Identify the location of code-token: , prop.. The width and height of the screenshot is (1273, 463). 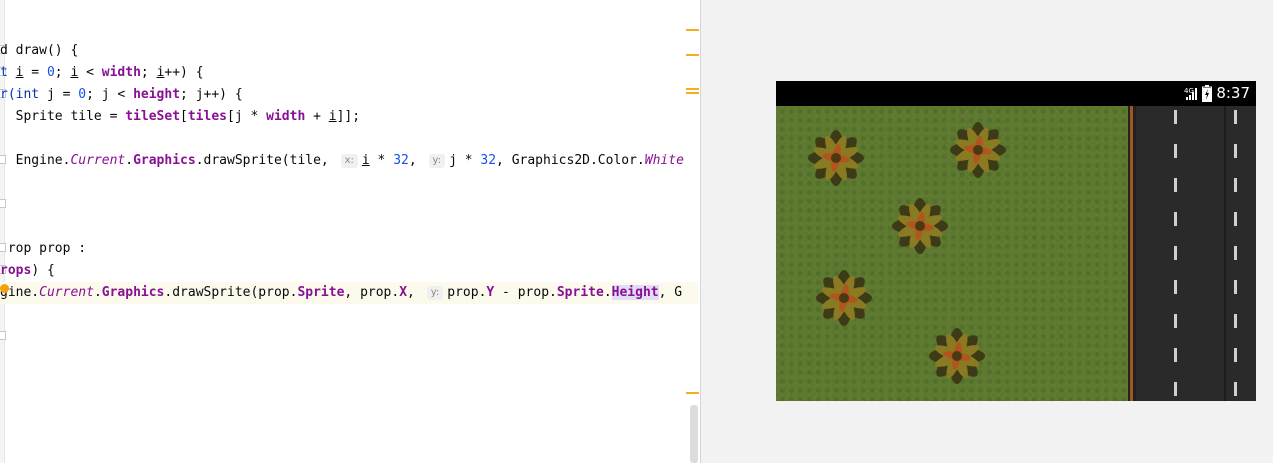
(372, 292).